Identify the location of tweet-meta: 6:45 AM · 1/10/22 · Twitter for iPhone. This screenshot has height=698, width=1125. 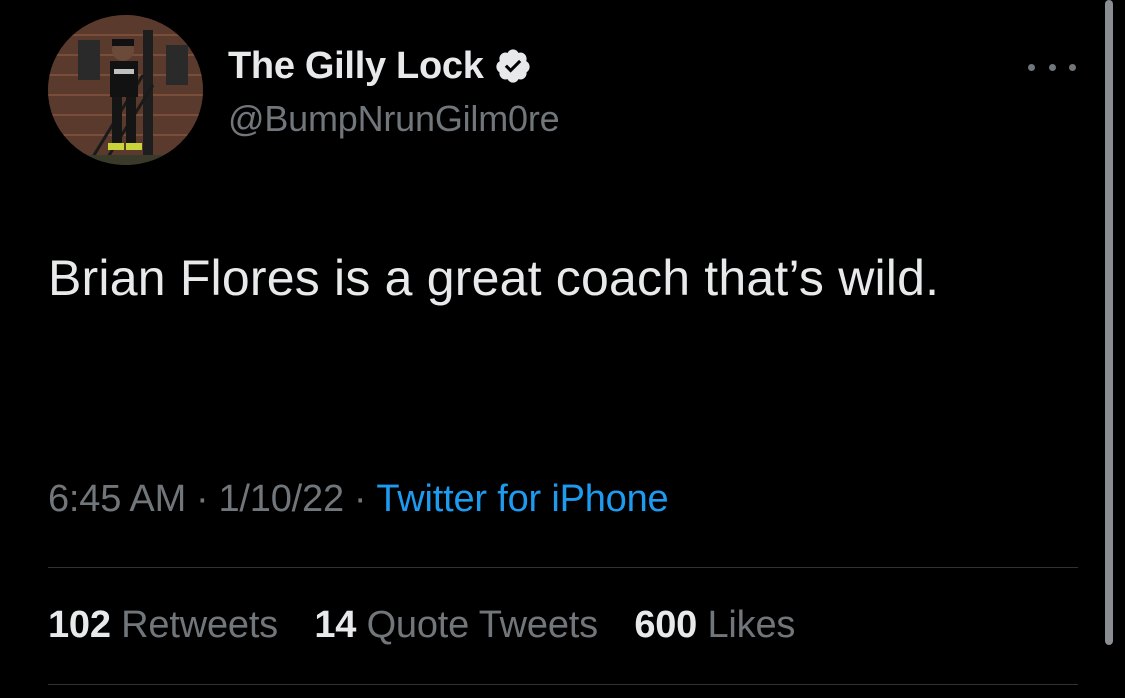
(358, 499).